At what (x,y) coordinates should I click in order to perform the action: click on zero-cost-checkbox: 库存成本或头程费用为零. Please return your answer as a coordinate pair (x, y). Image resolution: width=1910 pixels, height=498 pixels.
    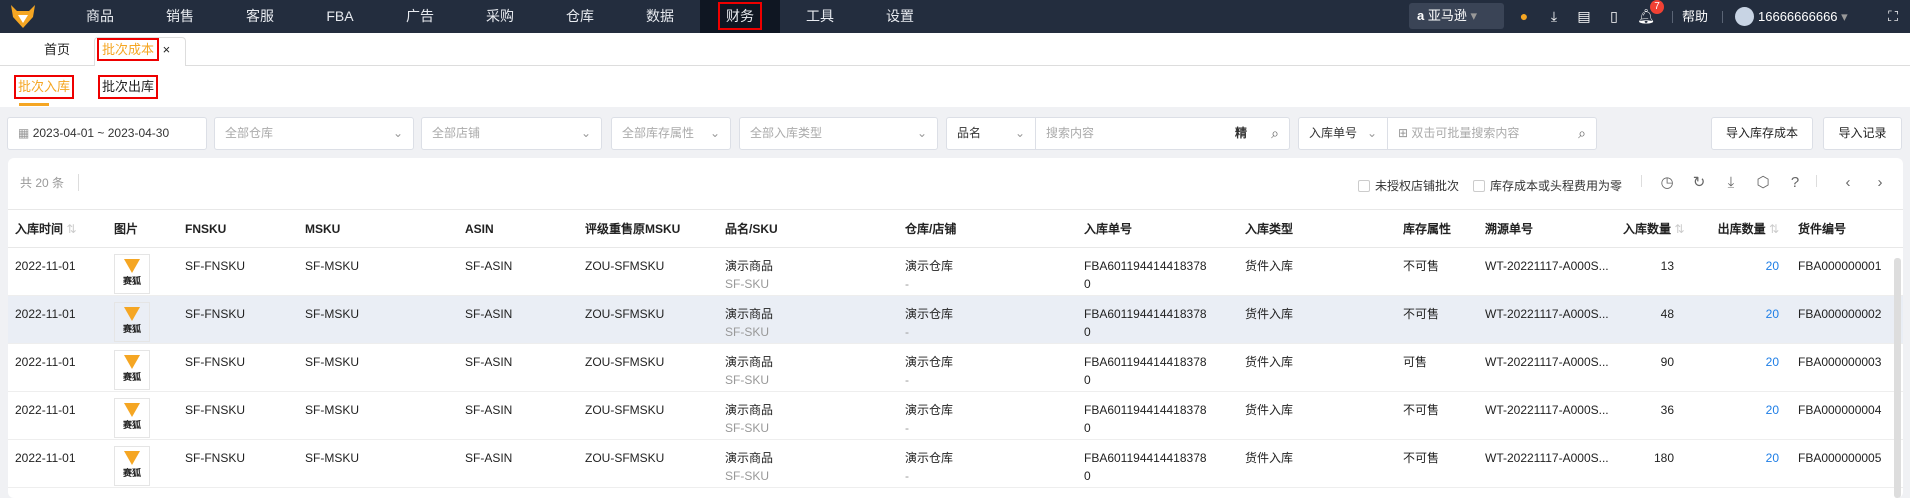
    Looking at the image, I should click on (1547, 185).